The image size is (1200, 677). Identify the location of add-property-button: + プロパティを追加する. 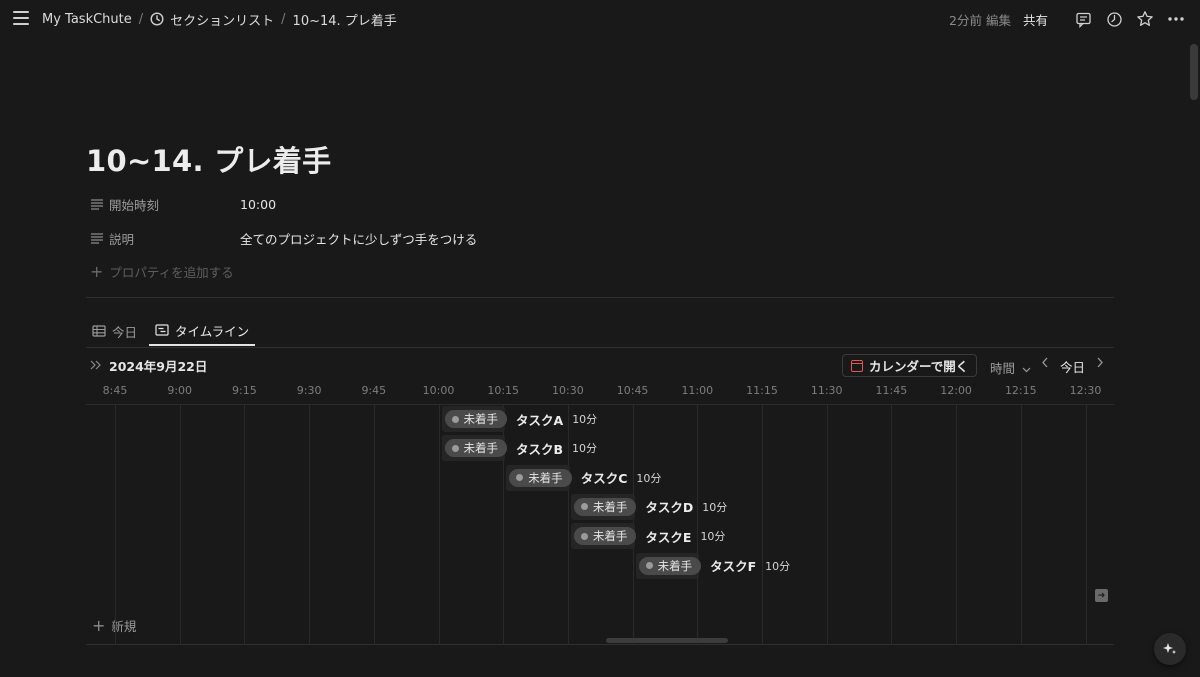
(162, 271).